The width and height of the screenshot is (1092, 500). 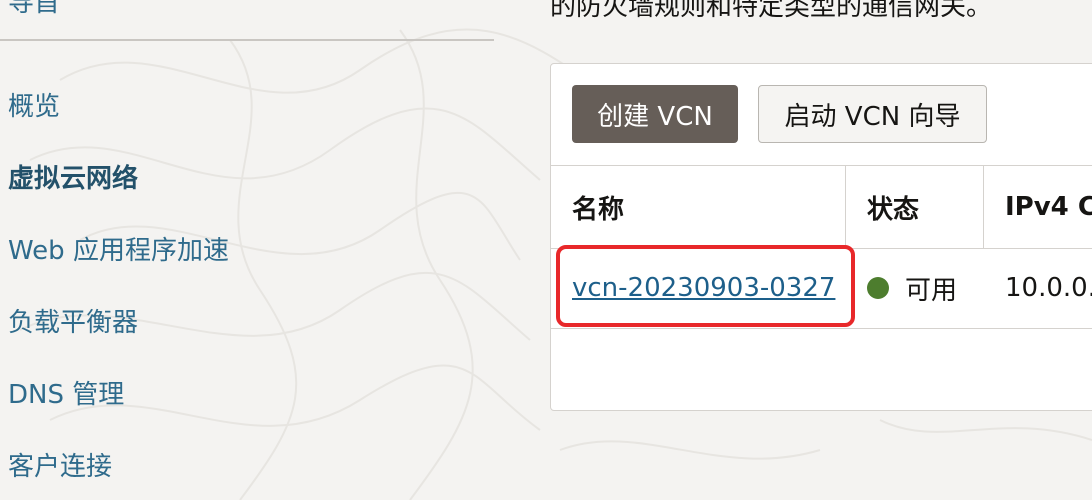 What do you see at coordinates (60, 464) in the screenshot?
I see `sidebar-item-customer-connectivity: 客户连接` at bounding box center [60, 464].